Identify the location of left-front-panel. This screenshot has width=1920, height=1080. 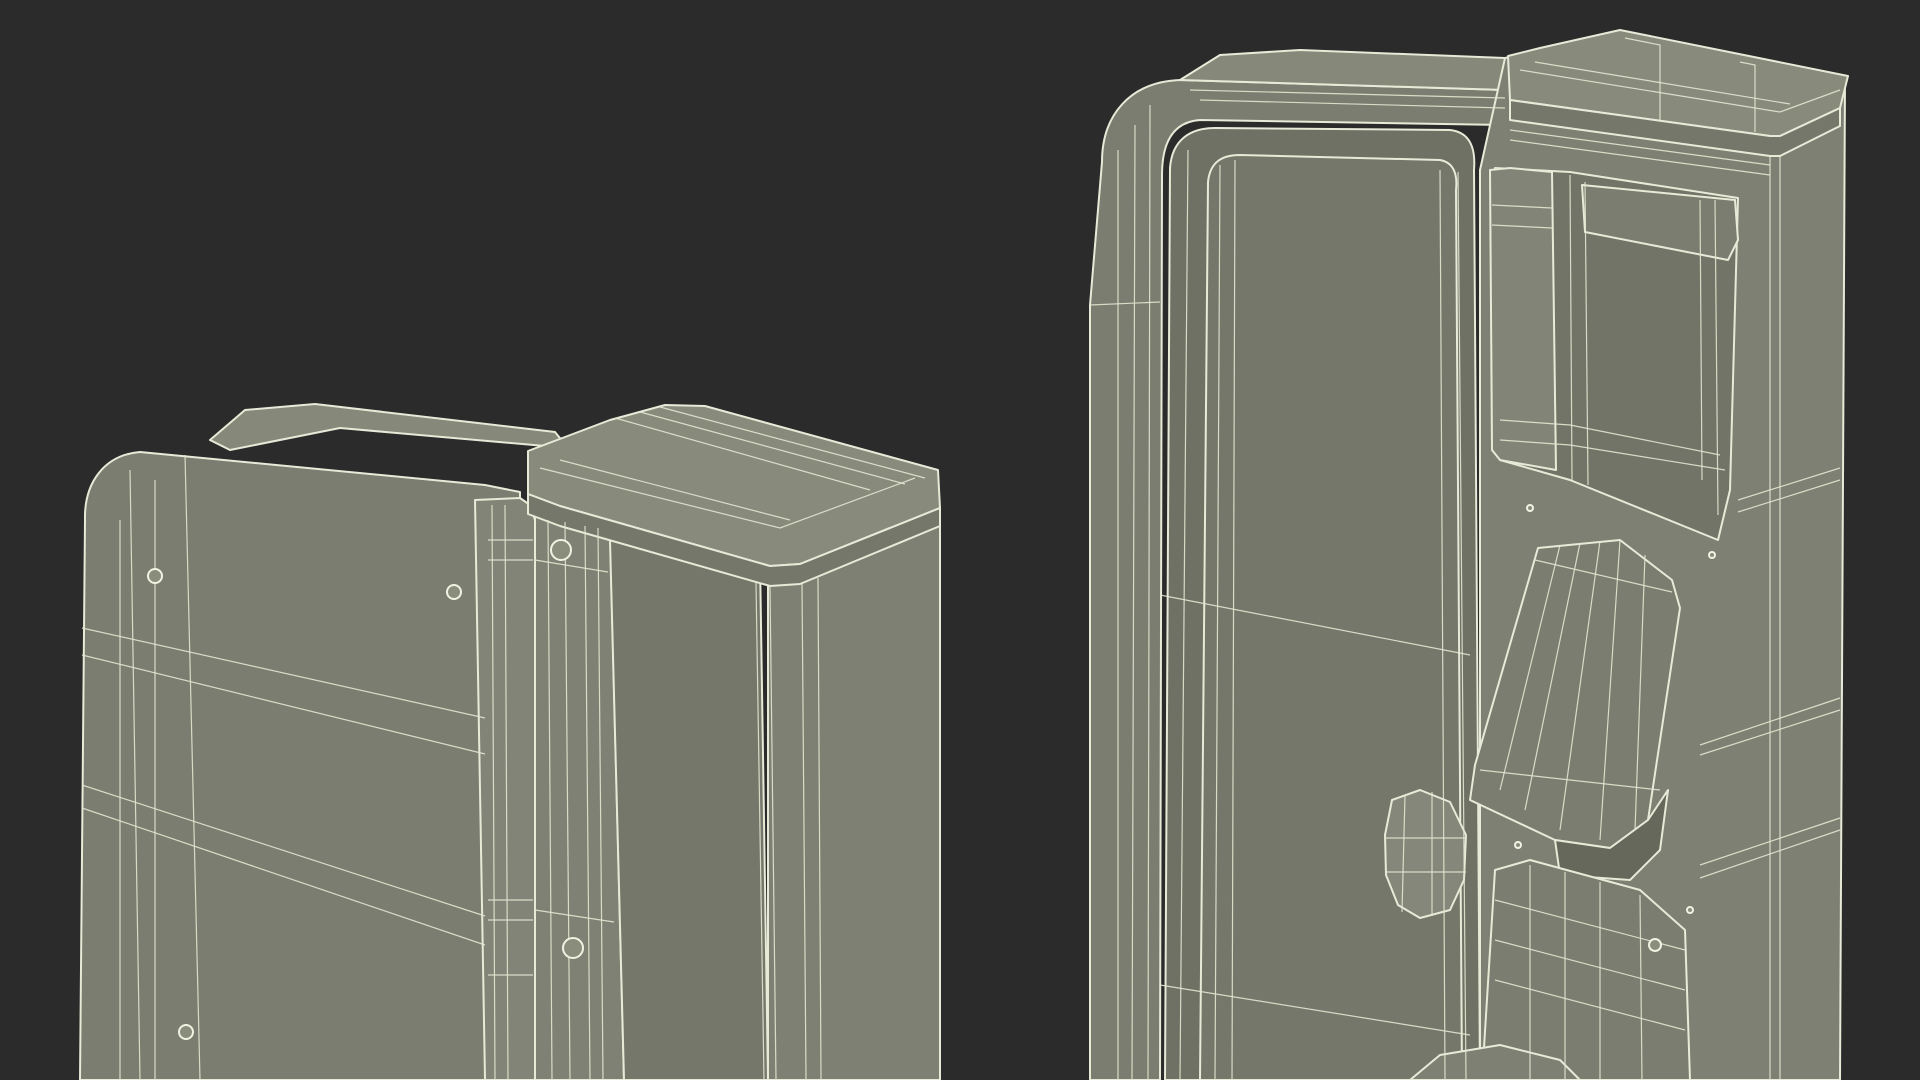
(689, 809).